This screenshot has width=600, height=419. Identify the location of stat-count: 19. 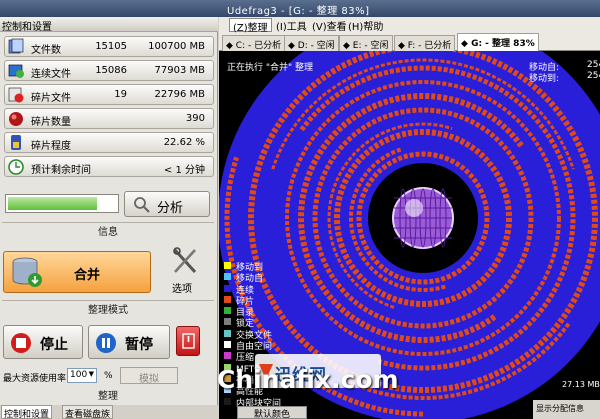
(120, 94).